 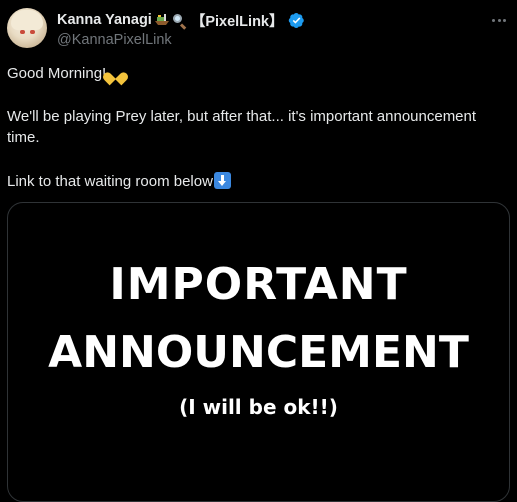 What do you see at coordinates (296, 20) in the screenshot?
I see `verified-badge-icon` at bounding box center [296, 20].